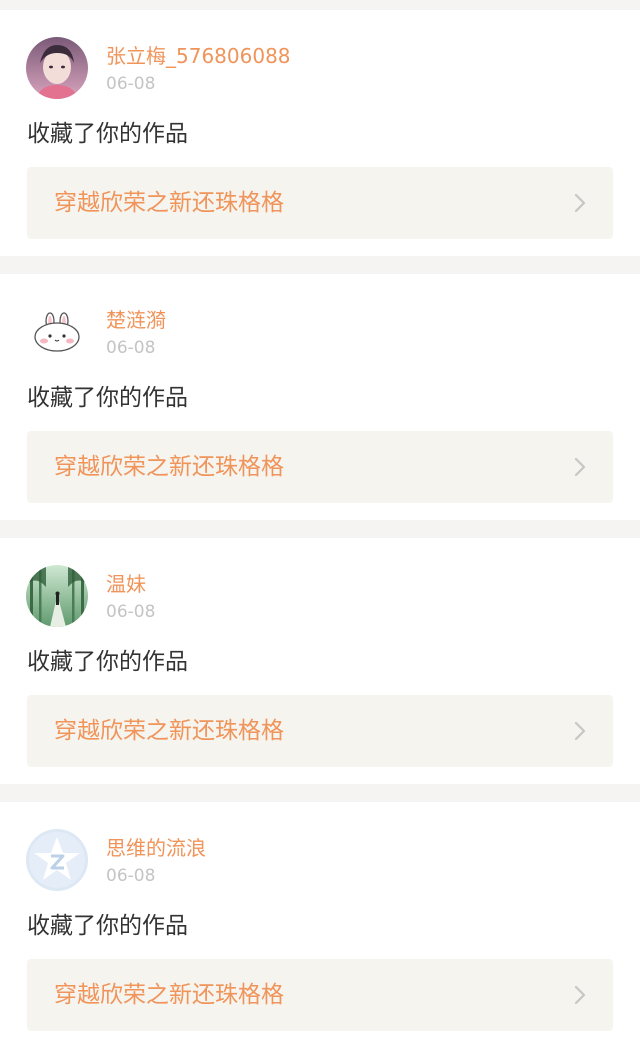 This screenshot has width=640, height=1045. Describe the element at coordinates (136, 320) in the screenshot. I see `username: 楚涟漪` at that location.